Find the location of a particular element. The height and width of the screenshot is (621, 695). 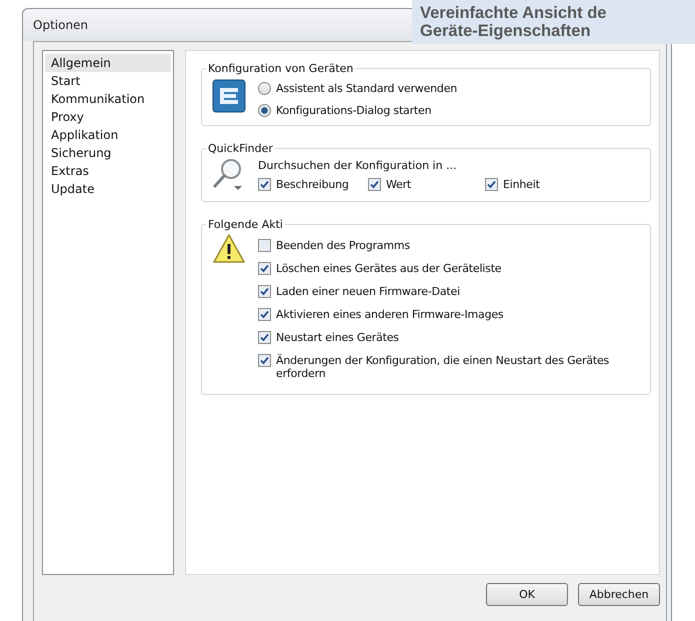

radio-option: Konfigurations-Dialog starten is located at coordinates (358, 110).